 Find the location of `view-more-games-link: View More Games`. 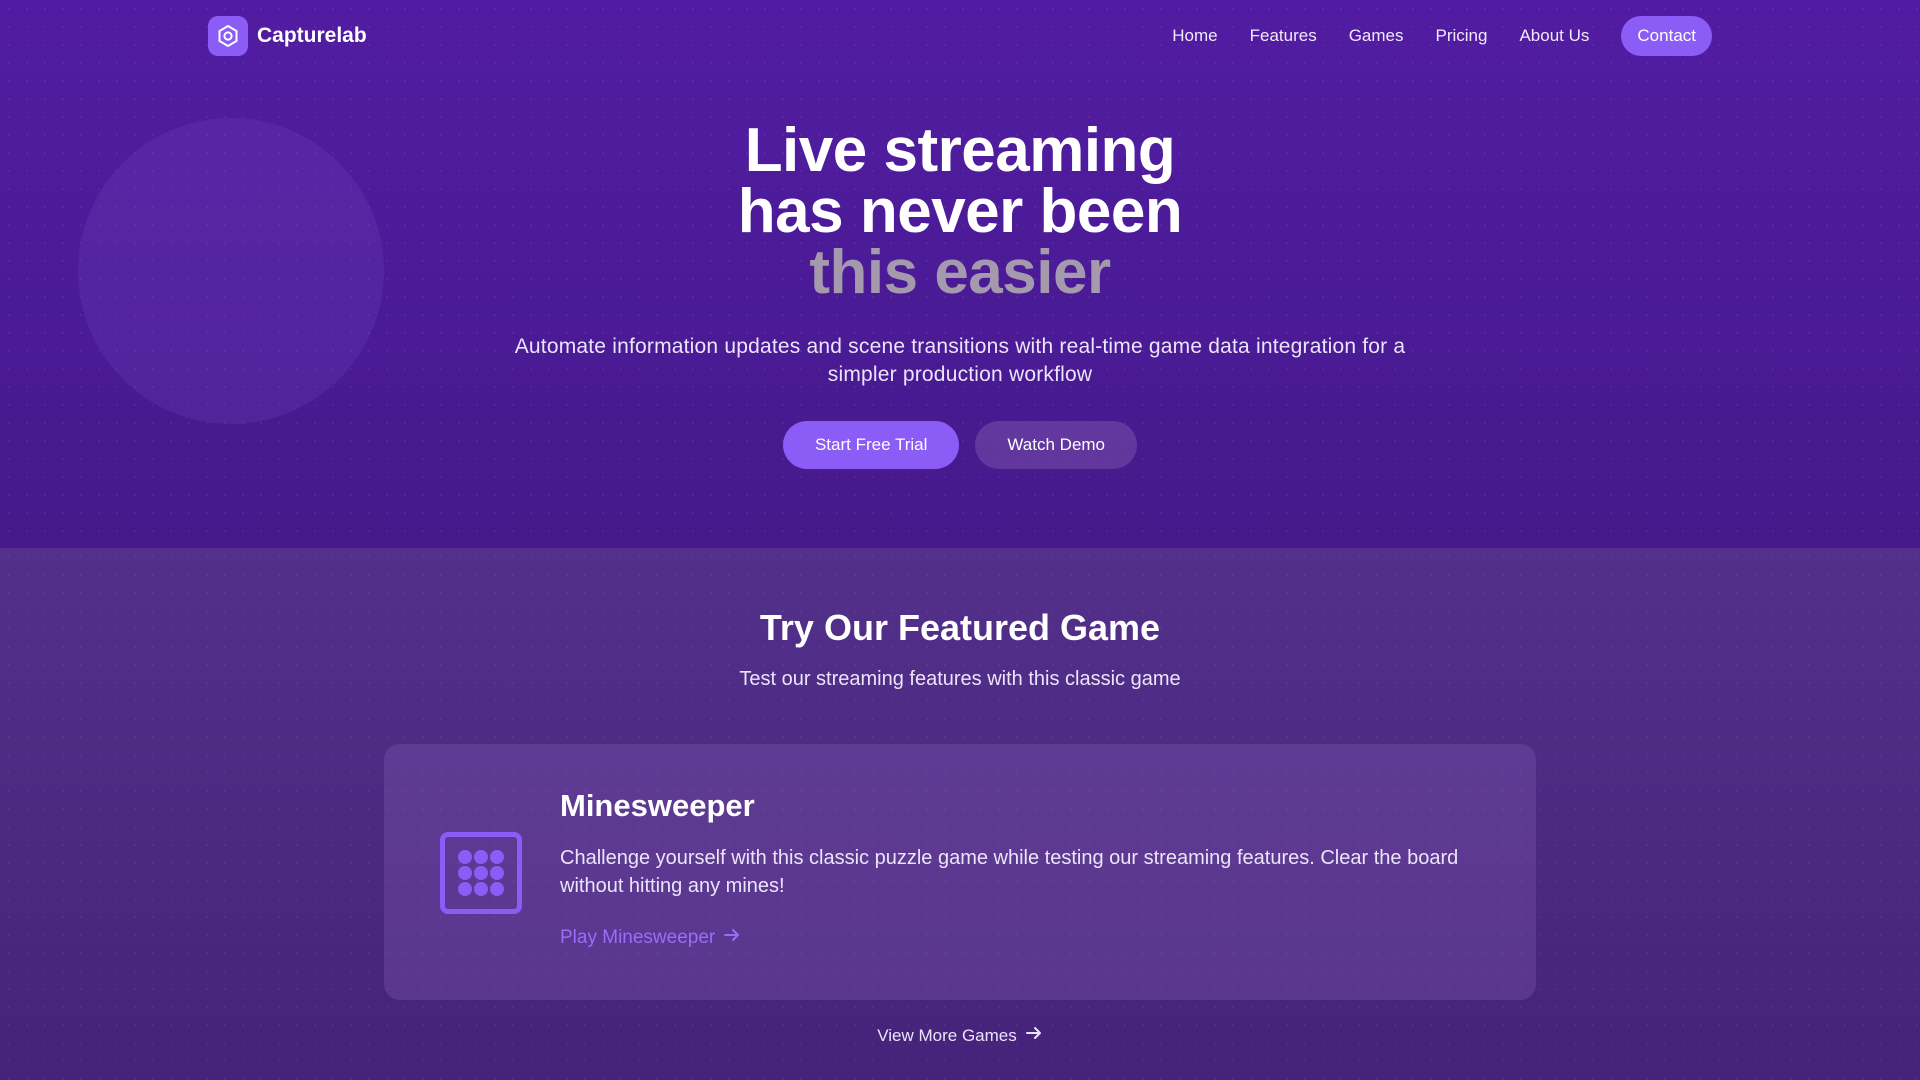

view-more-games-link: View More Games is located at coordinates (960, 1035).